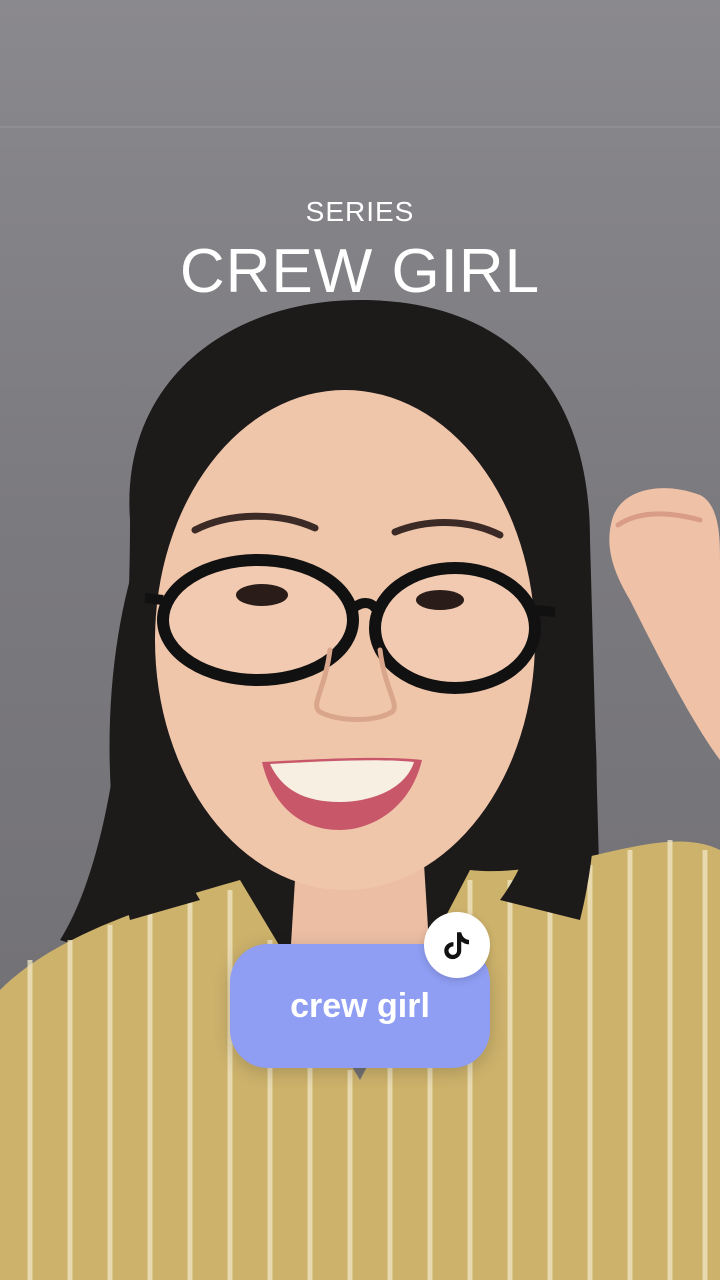  What do you see at coordinates (544, 611) in the screenshot?
I see `glasses-arm-right` at bounding box center [544, 611].